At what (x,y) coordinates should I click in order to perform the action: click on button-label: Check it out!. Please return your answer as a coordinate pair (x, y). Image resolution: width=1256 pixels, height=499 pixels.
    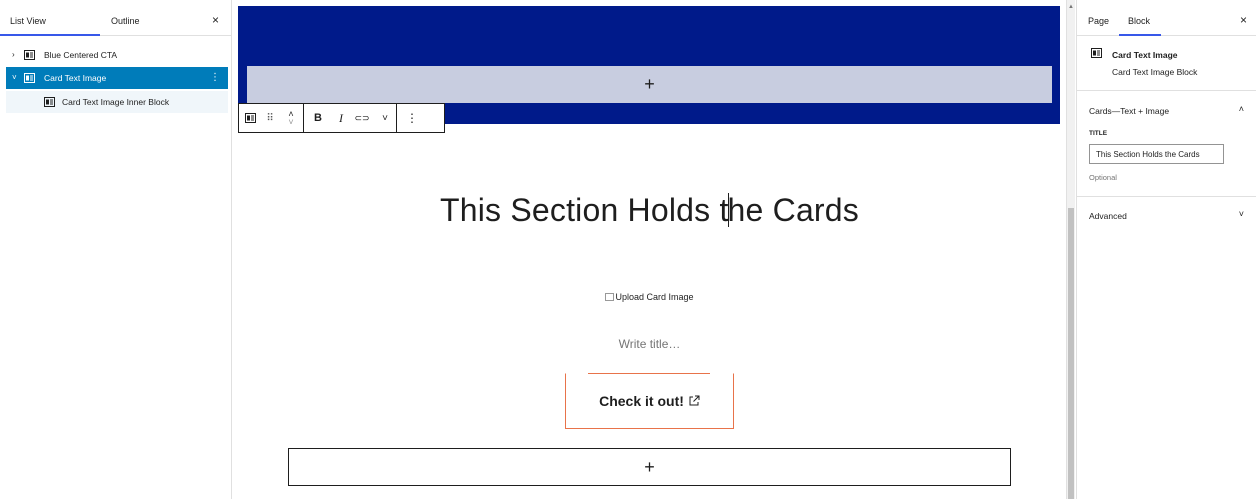
    Looking at the image, I should click on (641, 401).